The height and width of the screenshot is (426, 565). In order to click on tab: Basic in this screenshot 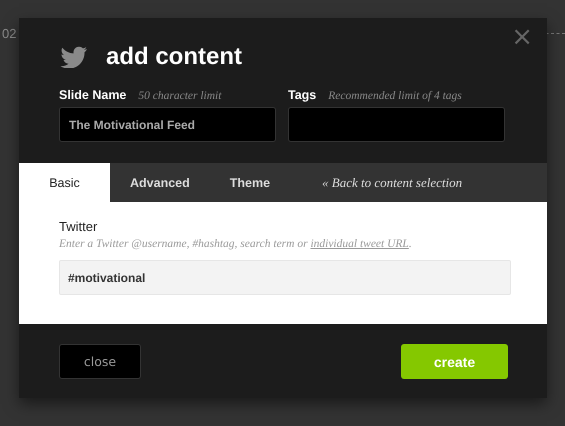, I will do `click(64, 182)`.